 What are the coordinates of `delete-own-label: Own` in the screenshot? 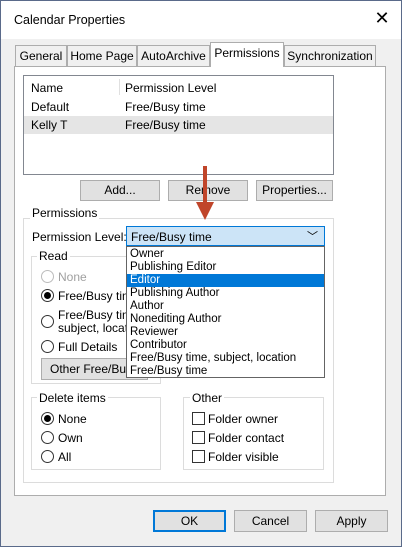 It's located at (70, 438).